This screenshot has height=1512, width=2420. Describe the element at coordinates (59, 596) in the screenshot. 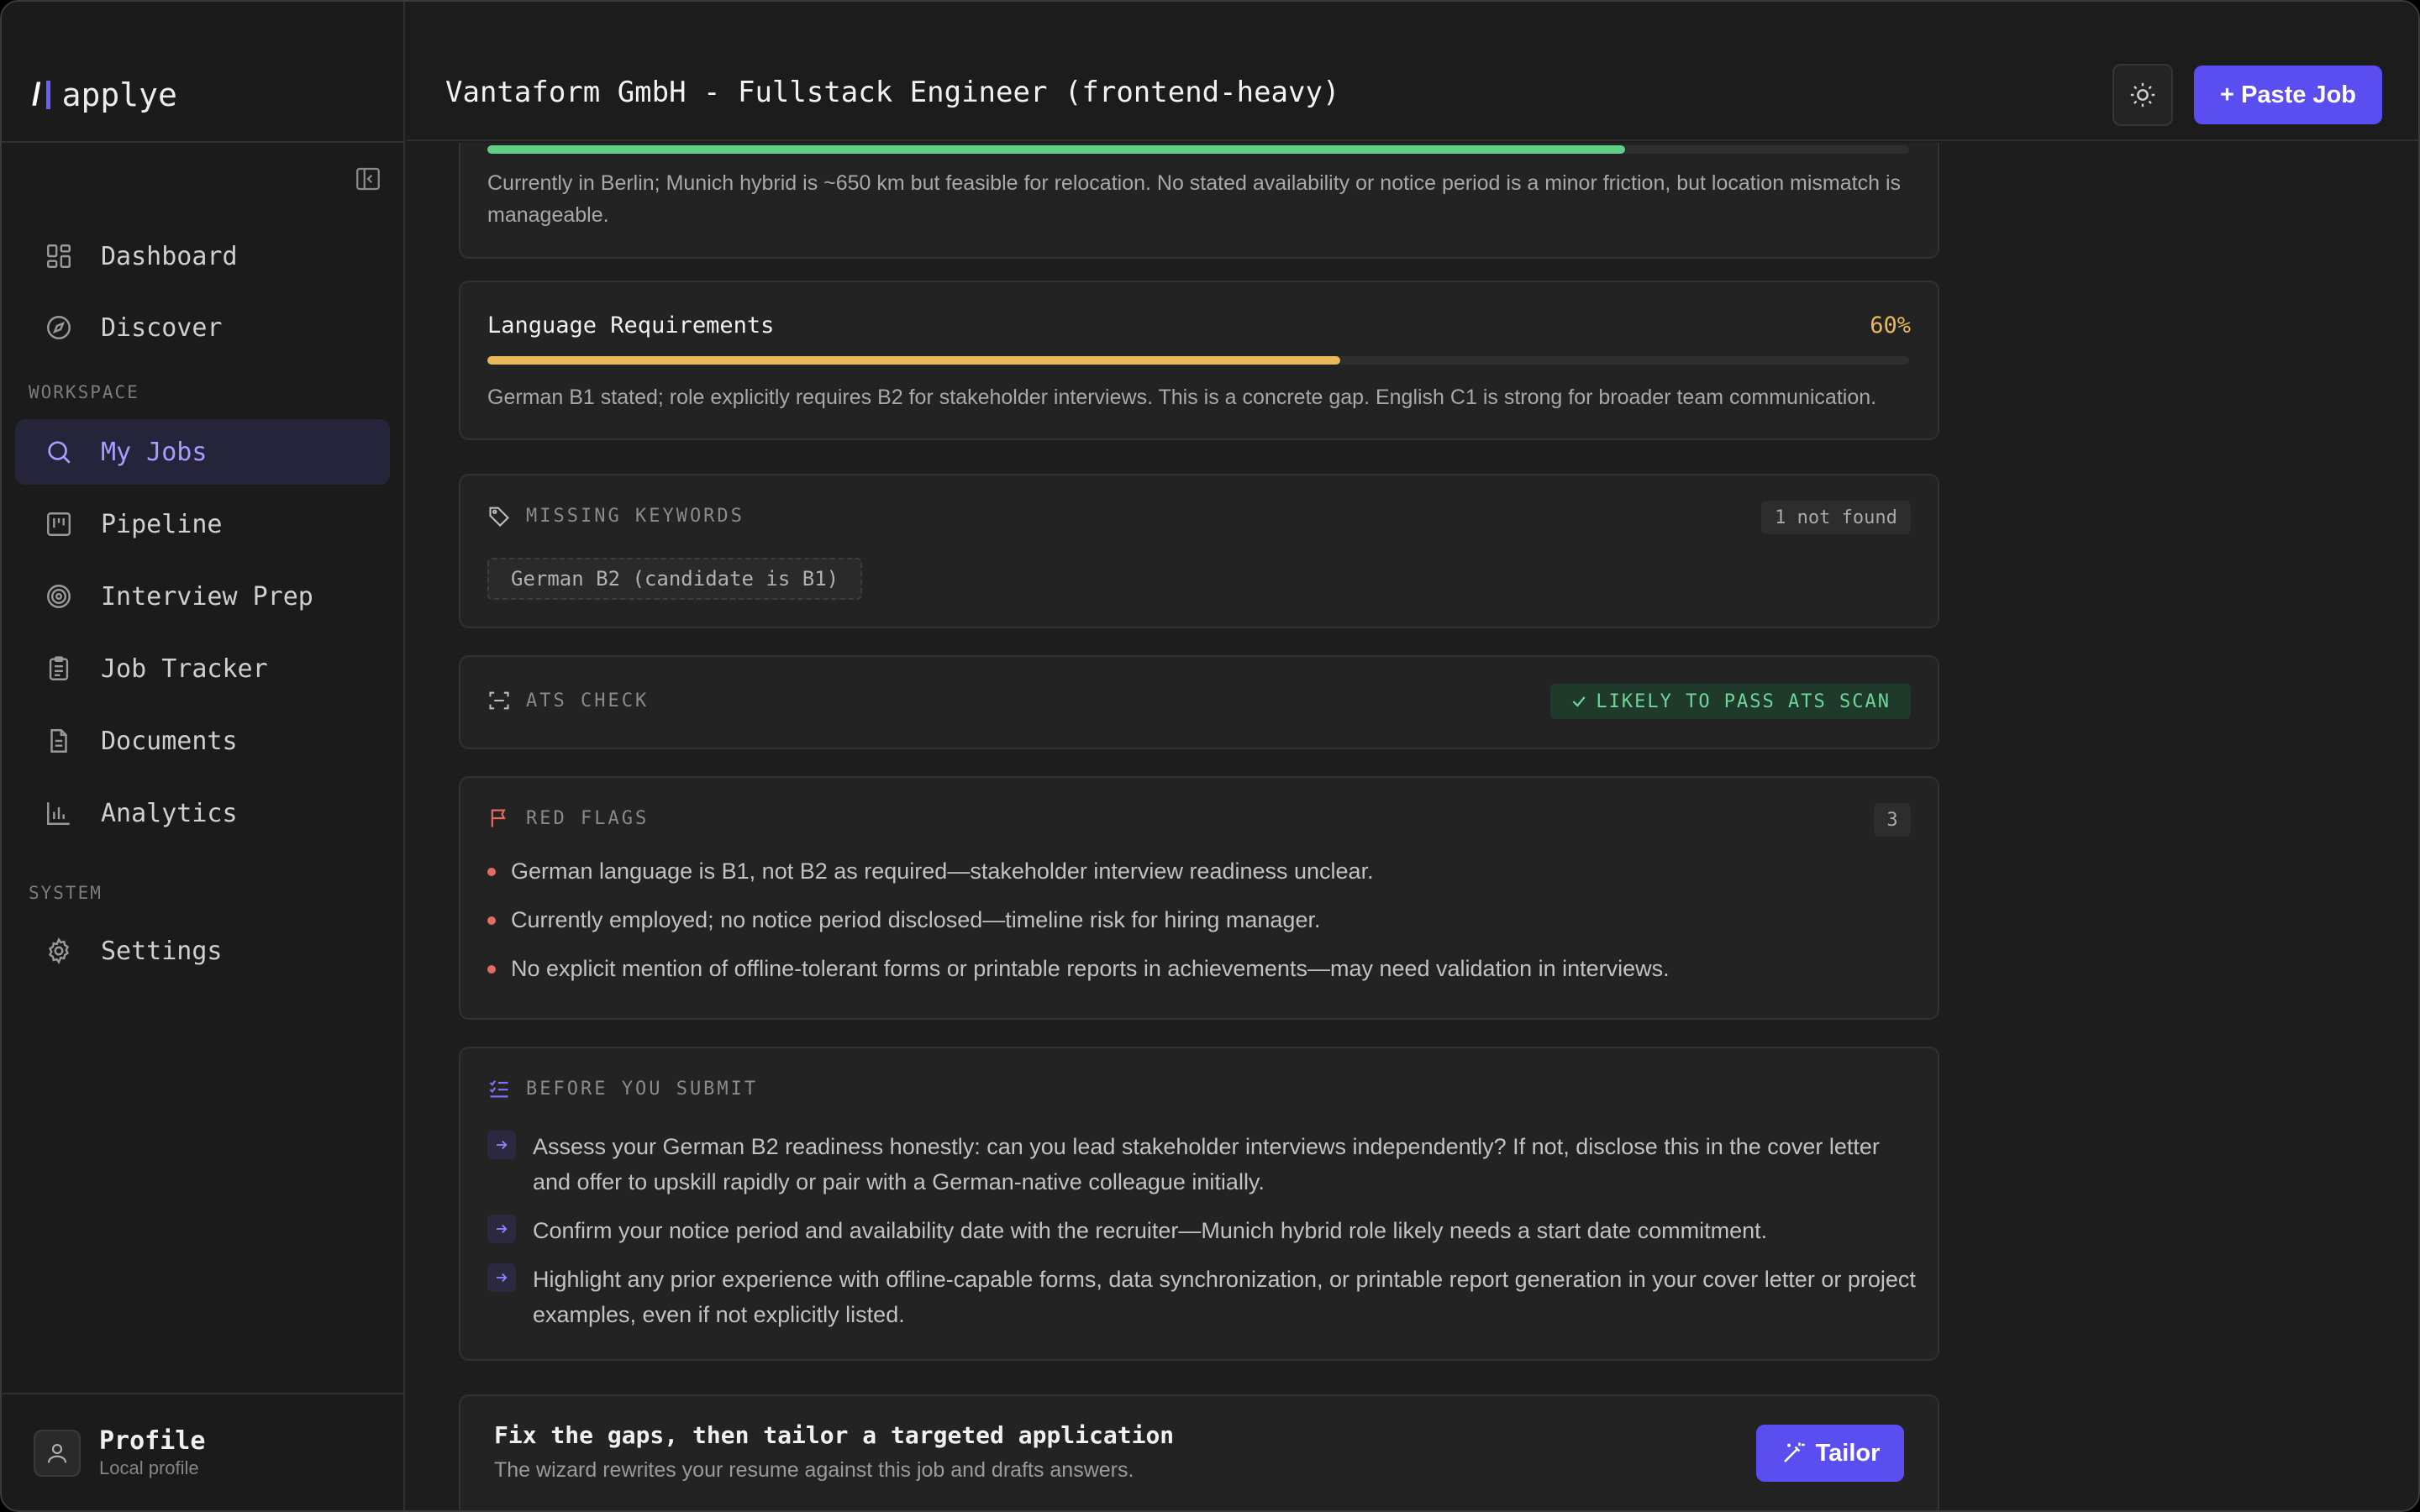

I see `target-icon` at that location.